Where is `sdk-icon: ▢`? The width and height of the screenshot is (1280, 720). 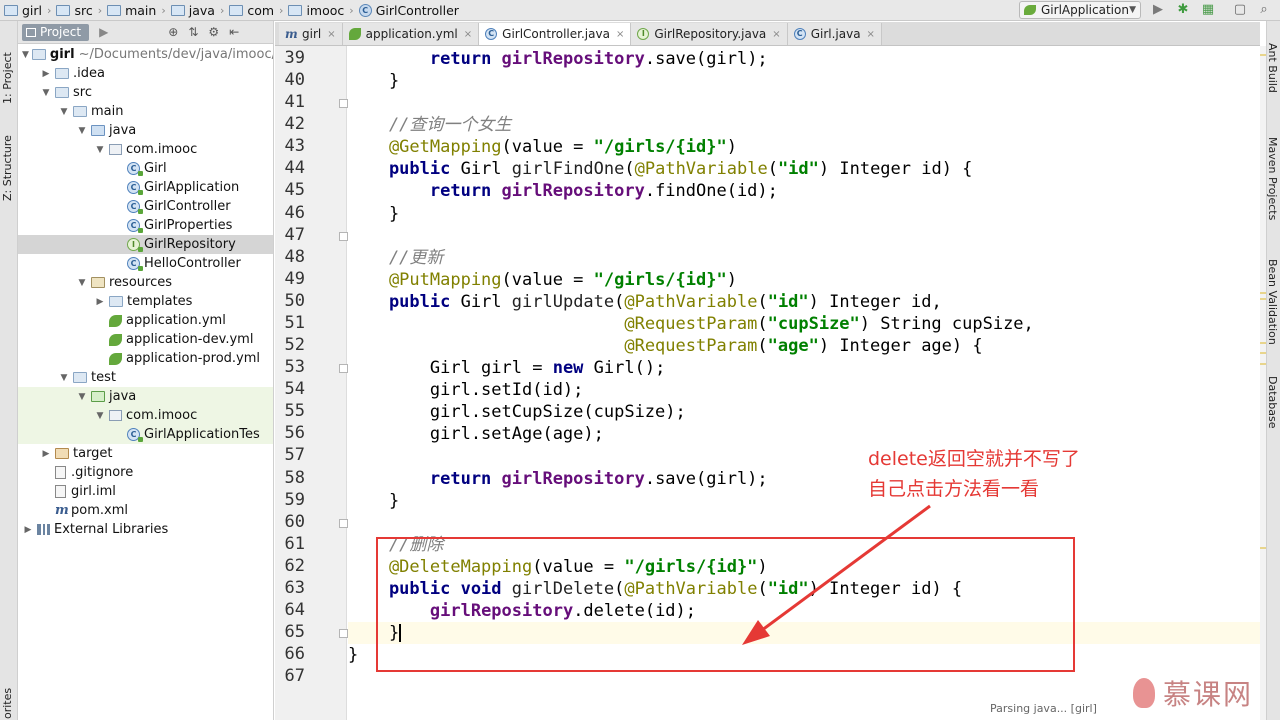 sdk-icon: ▢ is located at coordinates (1240, 10).